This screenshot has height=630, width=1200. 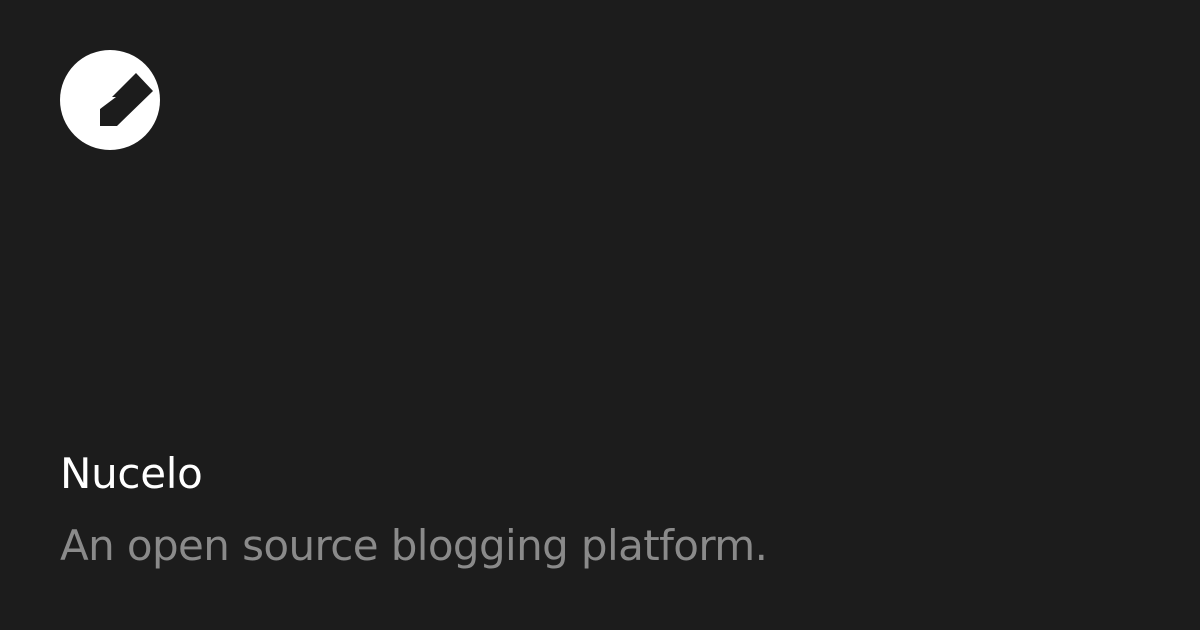 I want to click on site-tagline: An open source blogging platform., so click(x=414, y=545).